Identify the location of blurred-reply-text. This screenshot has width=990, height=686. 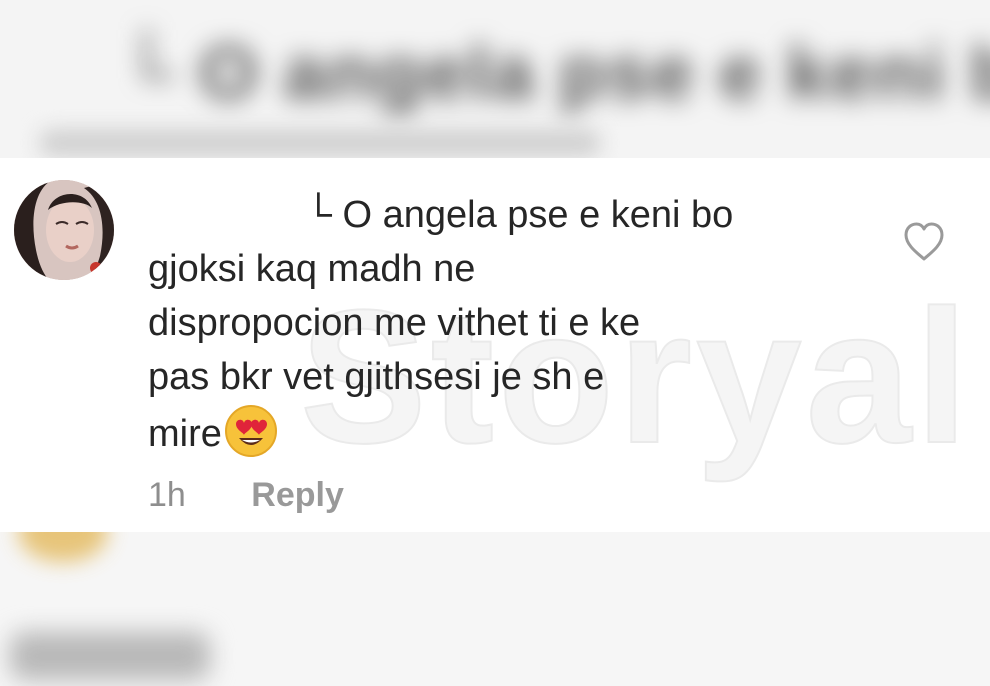
(110, 656).